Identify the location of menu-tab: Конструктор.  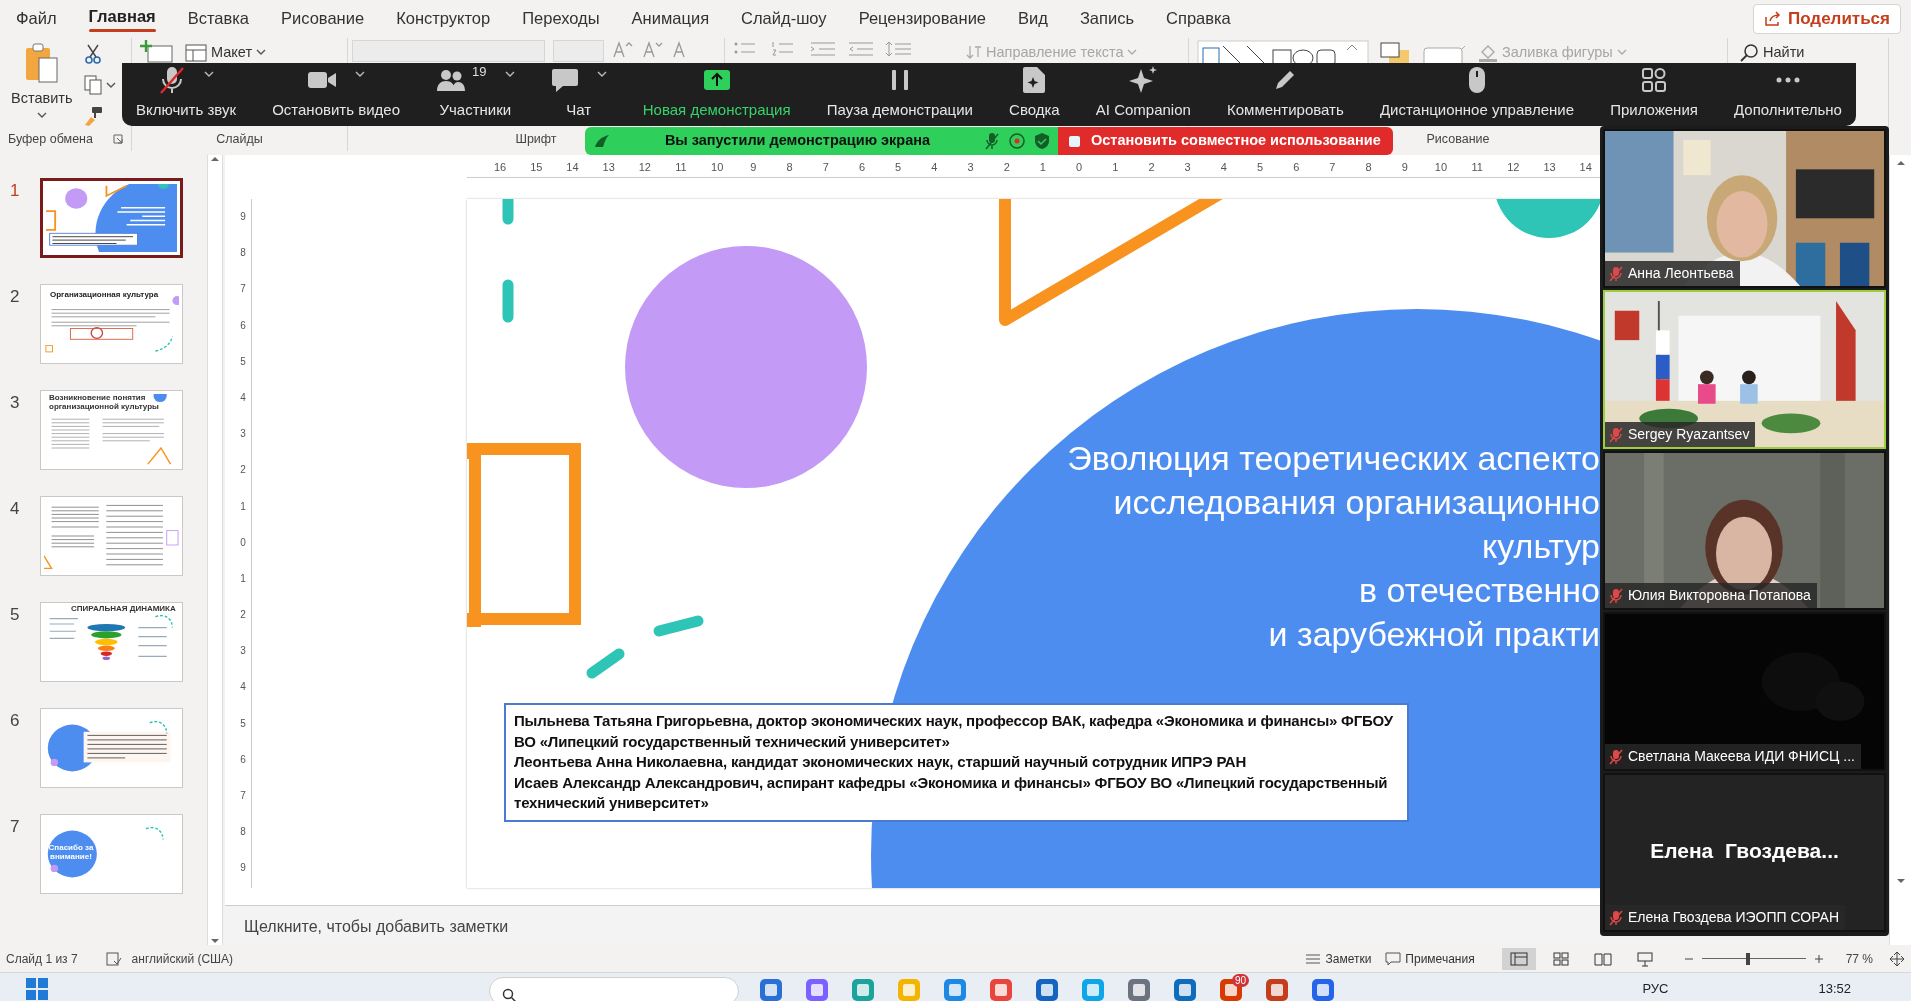
(443, 17).